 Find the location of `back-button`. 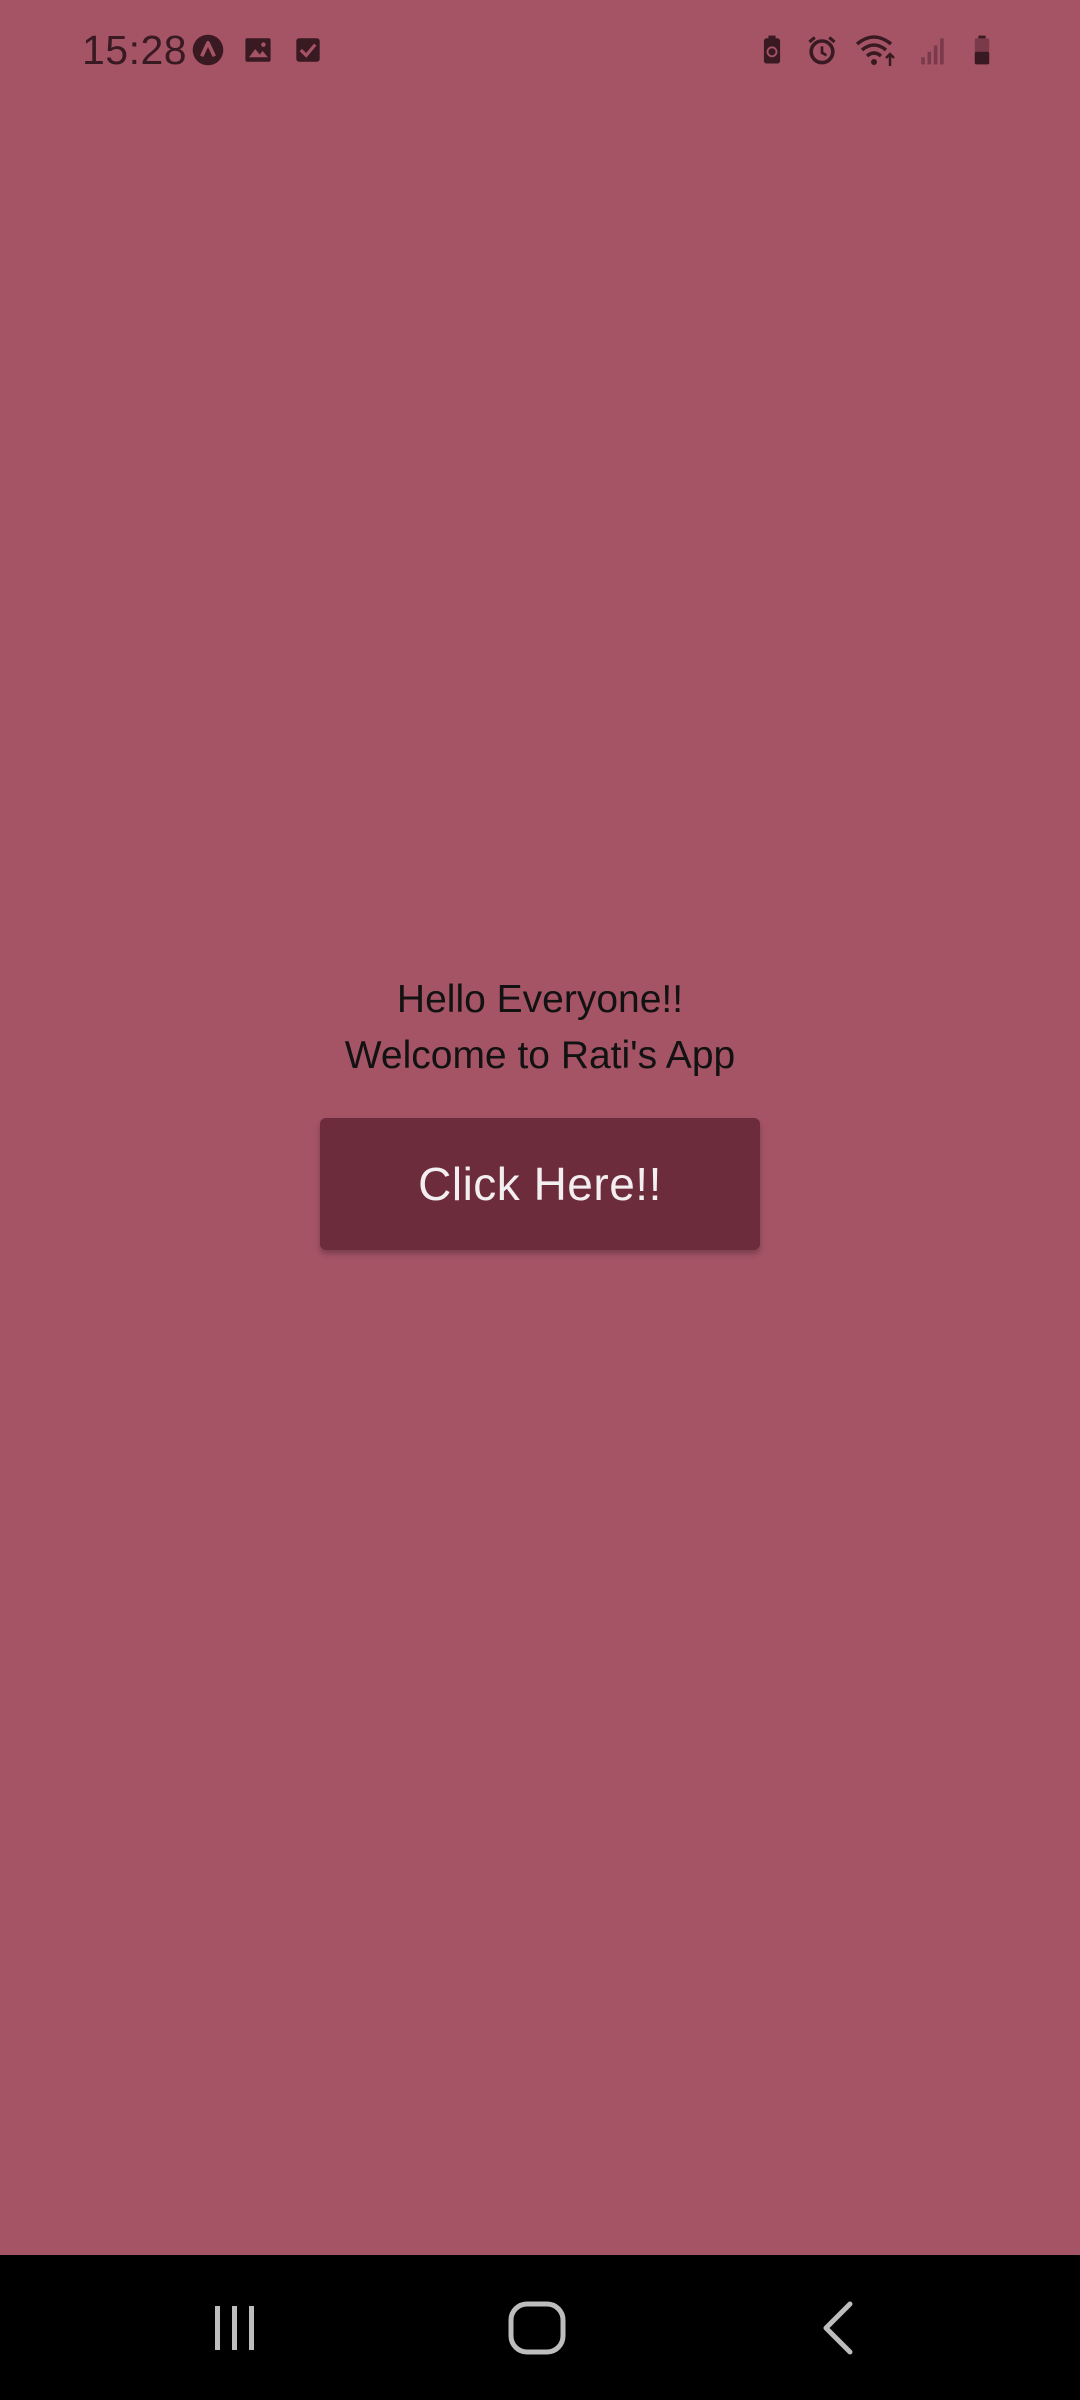

back-button is located at coordinates (840, 2327).